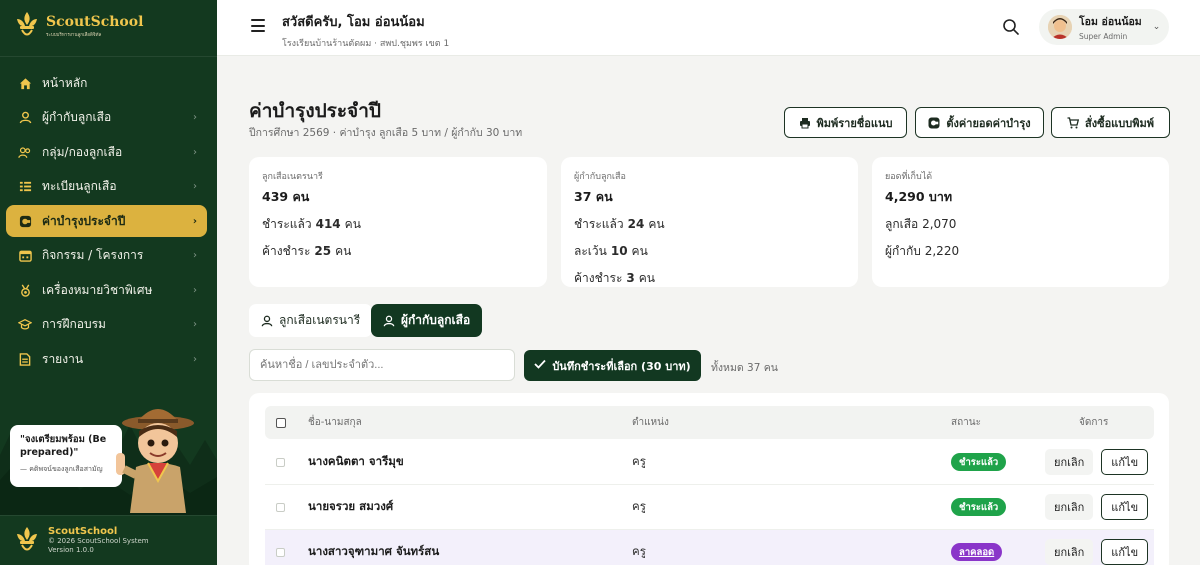 The image size is (1200, 565). Describe the element at coordinates (25, 359) in the screenshot. I see `report-icon` at that location.